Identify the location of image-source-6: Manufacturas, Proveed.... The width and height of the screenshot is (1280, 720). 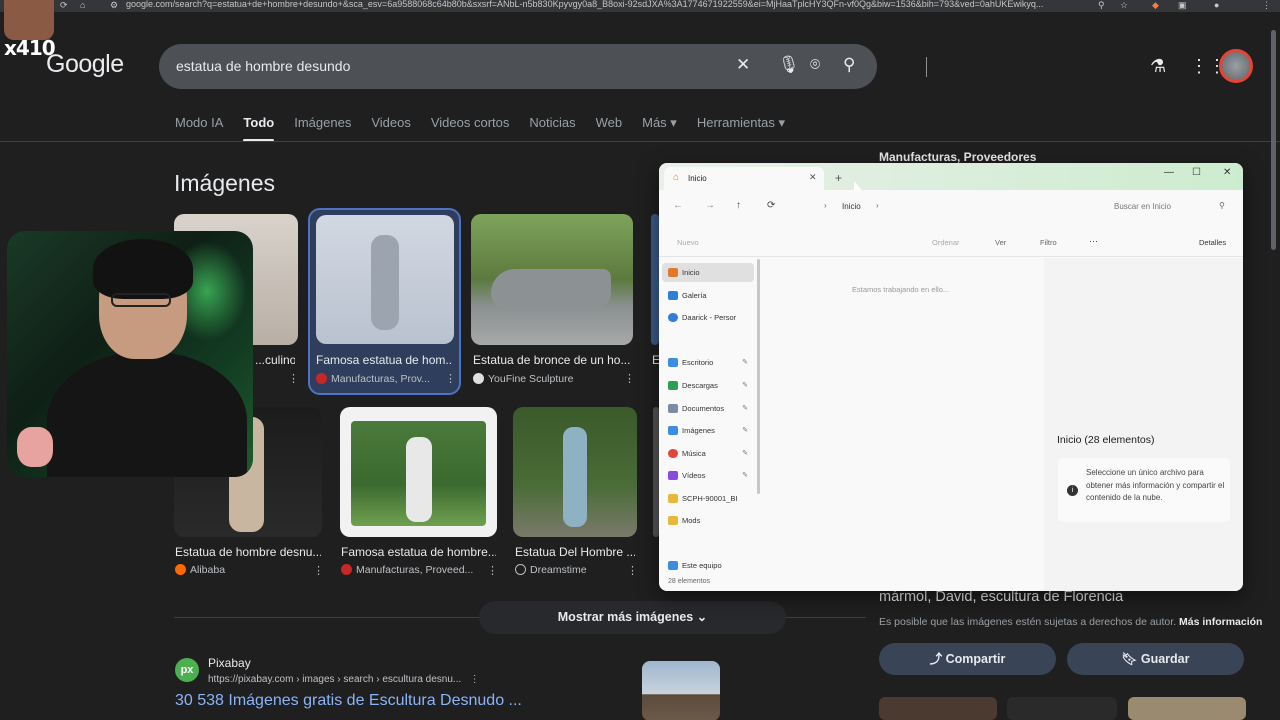
(407, 570).